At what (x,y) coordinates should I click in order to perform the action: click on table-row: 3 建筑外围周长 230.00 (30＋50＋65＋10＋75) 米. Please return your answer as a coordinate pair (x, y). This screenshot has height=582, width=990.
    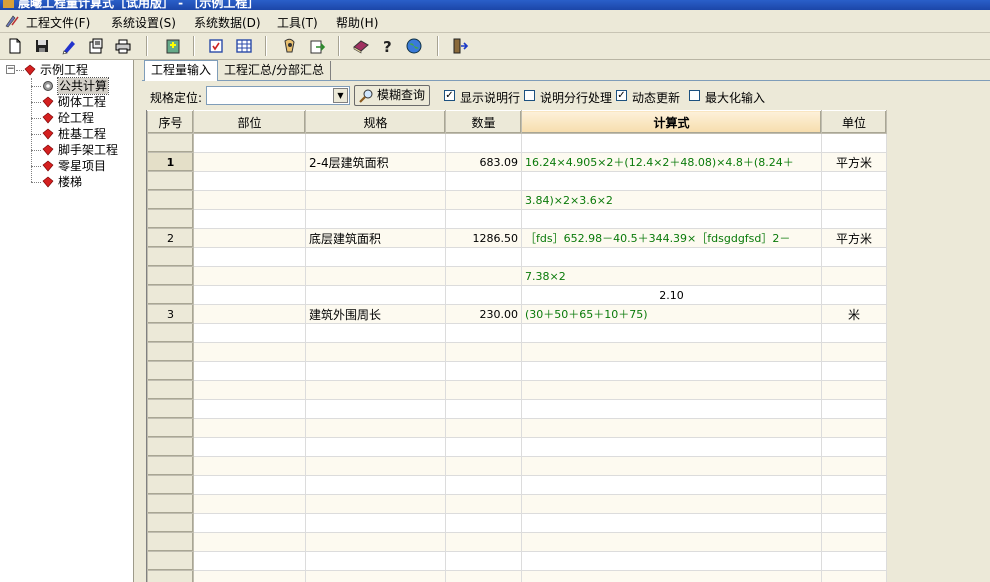
    Looking at the image, I should click on (517, 314).